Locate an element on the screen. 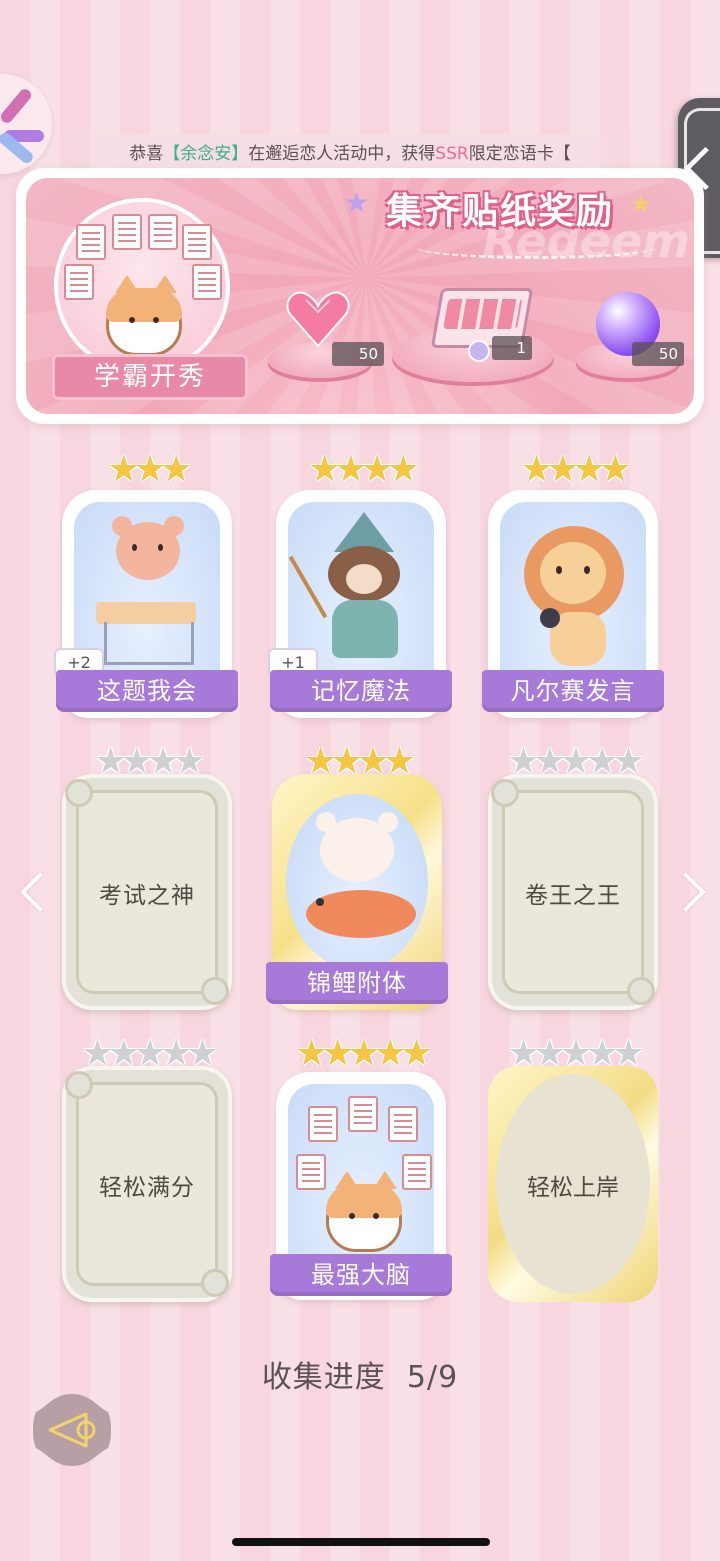  sticker-name: 记忆魔法 is located at coordinates (361, 691).